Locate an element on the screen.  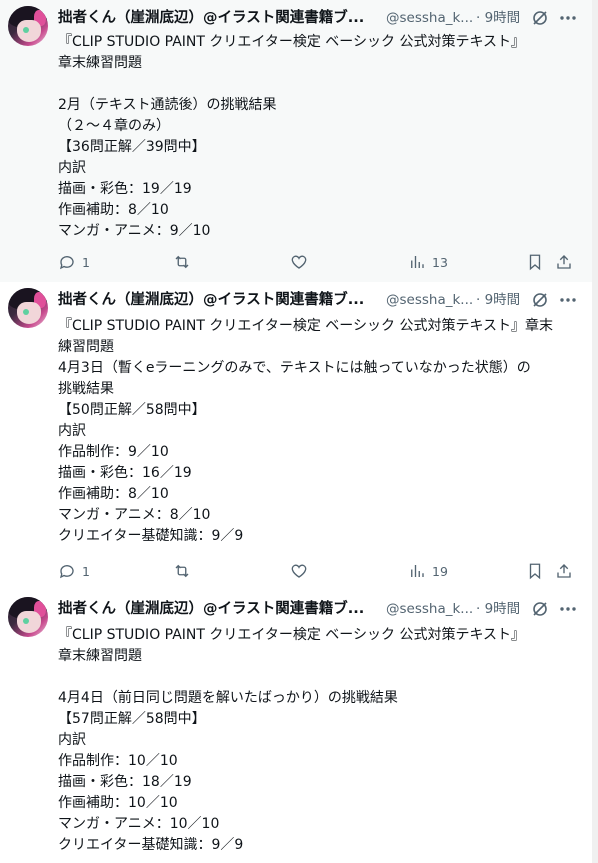
tweet-line: （２～４章のみ） is located at coordinates (114, 126).